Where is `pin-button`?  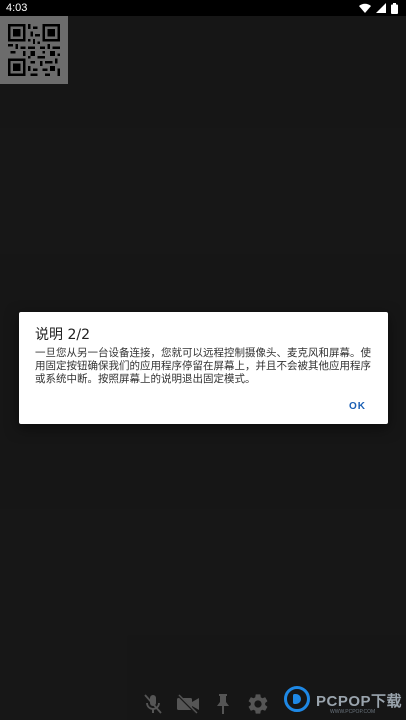 pin-button is located at coordinates (222, 704).